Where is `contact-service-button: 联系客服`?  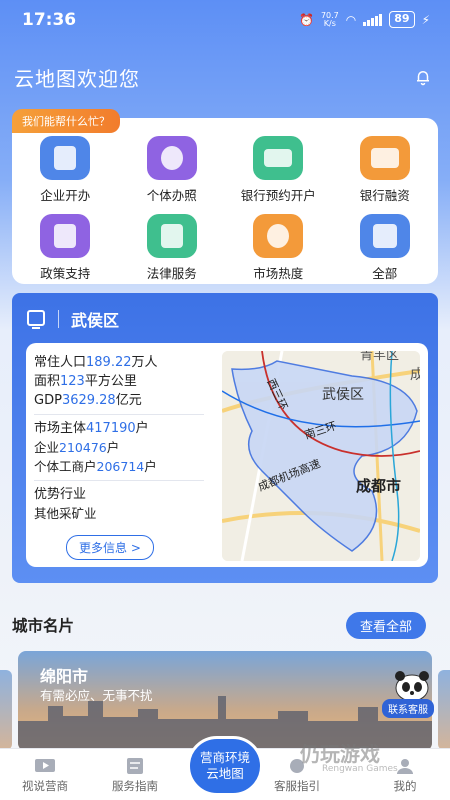 contact-service-button: 联系客服 is located at coordinates (408, 708).